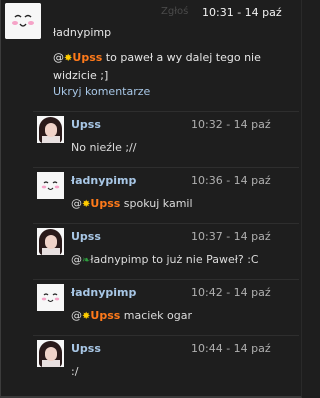 The image size is (320, 398). What do you see at coordinates (166, 363) in the screenshot?
I see `reply-item: Upss 10:44 - 14 paź :/` at bounding box center [166, 363].